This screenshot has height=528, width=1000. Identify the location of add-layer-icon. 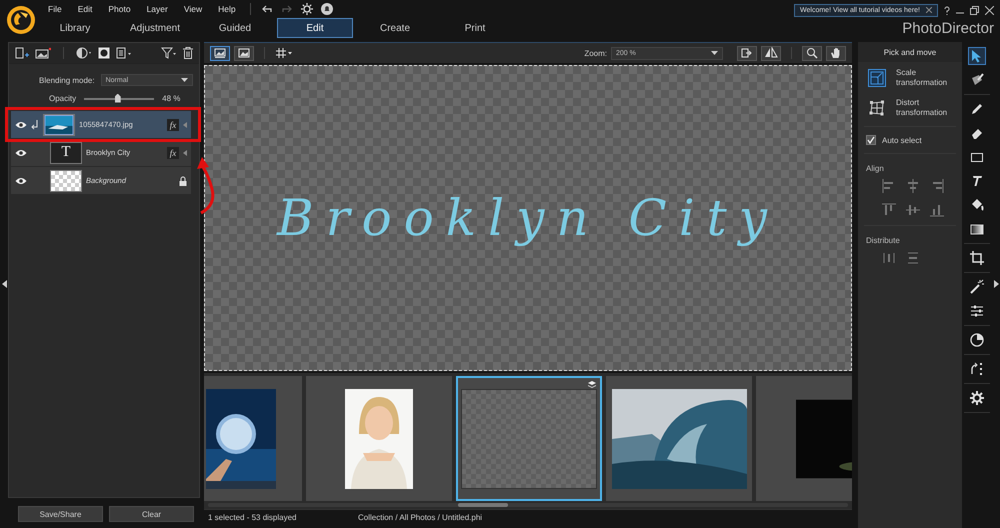
(22, 53).